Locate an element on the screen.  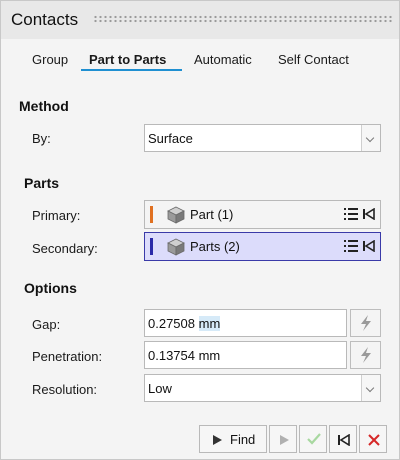
secondary-value: Parts (2) is located at coordinates (215, 246).